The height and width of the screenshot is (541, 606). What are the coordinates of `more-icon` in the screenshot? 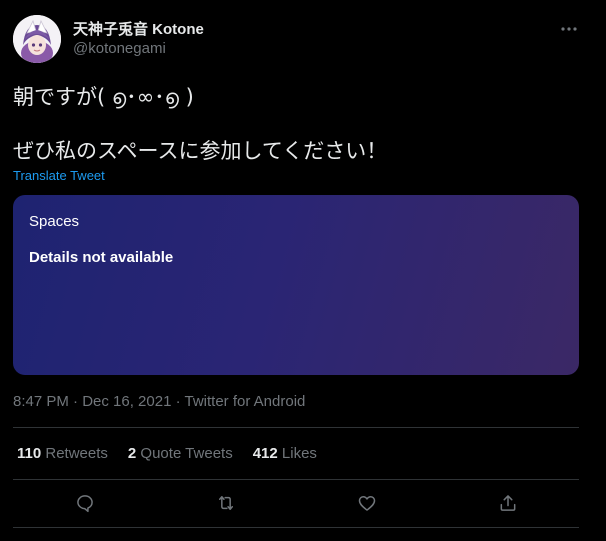 It's located at (569, 29).